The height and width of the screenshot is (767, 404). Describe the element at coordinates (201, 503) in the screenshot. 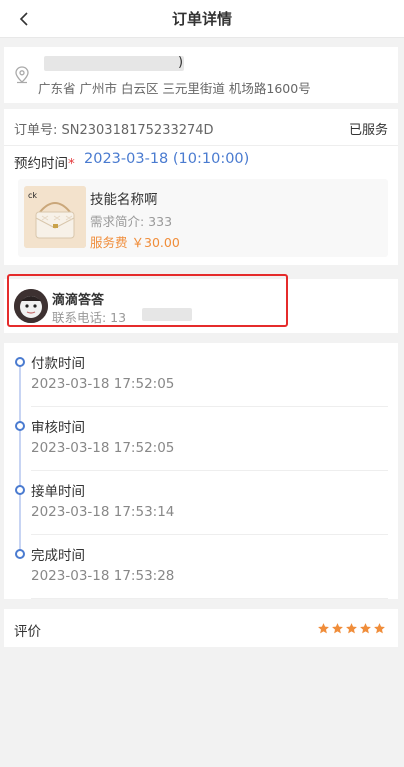

I see `timeline-item-accept: 接单时间 2023-03-18 17:53:14` at that location.